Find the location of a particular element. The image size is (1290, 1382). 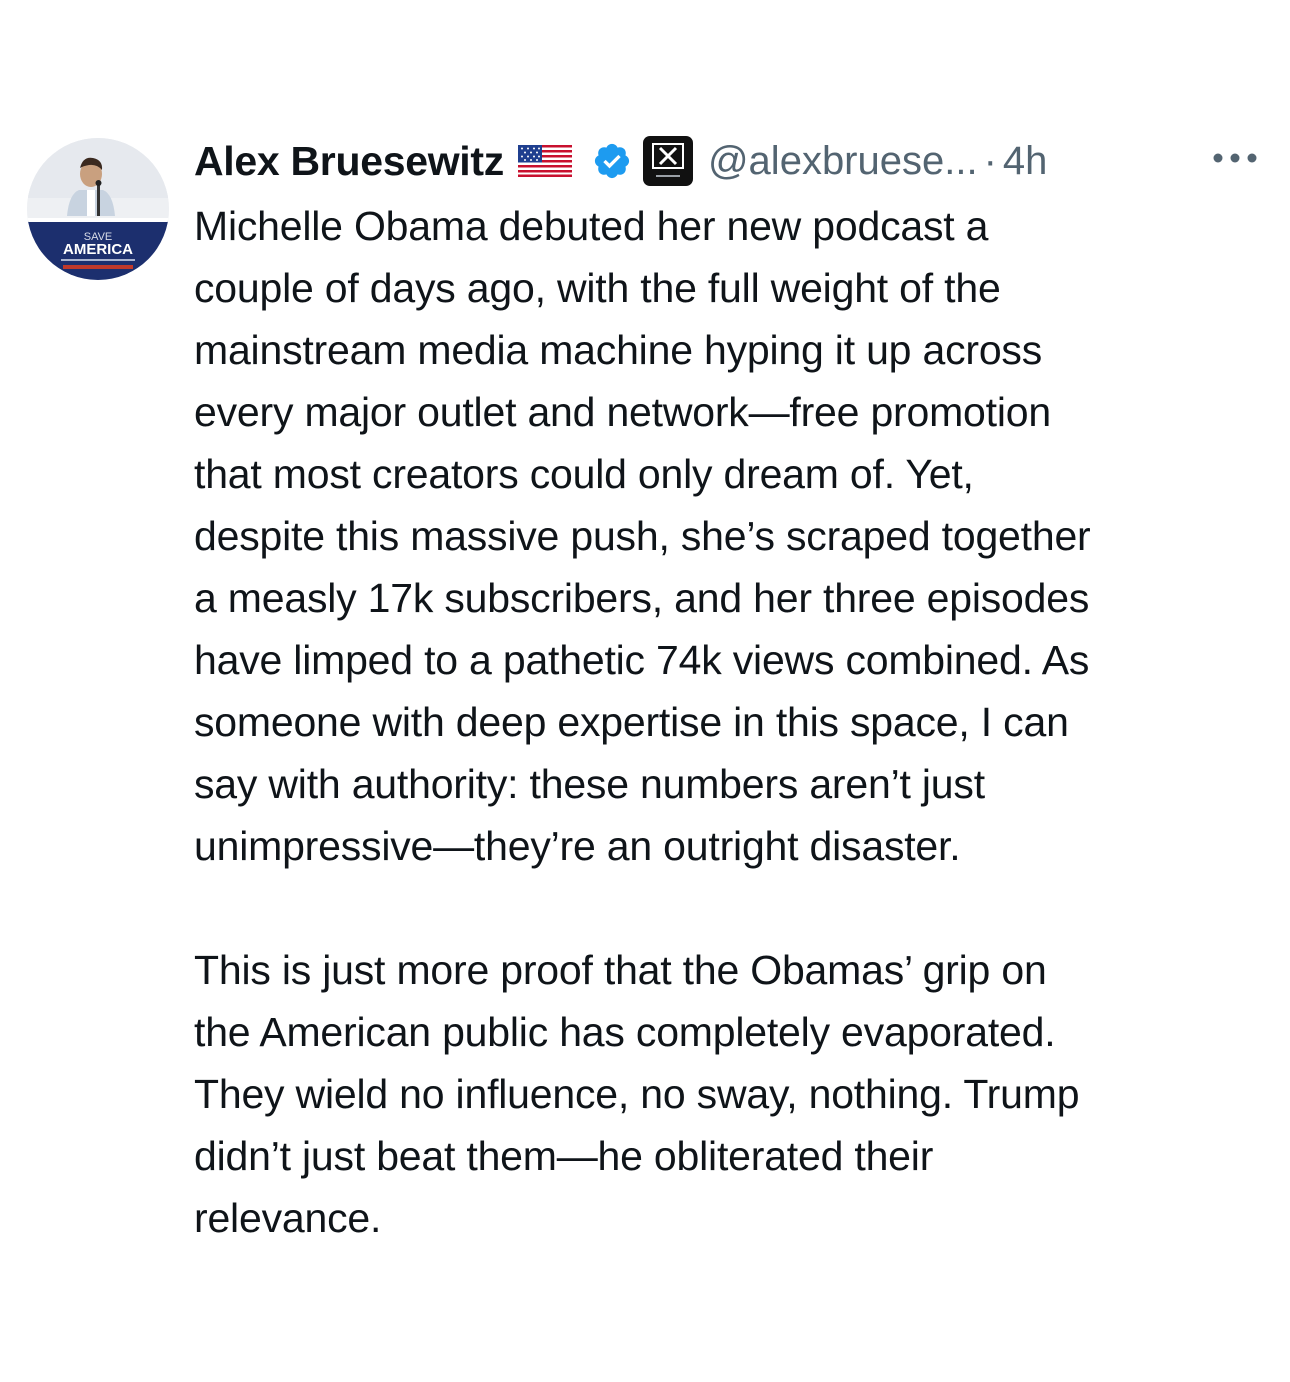

affiliate-badge-icon is located at coordinates (668, 161).